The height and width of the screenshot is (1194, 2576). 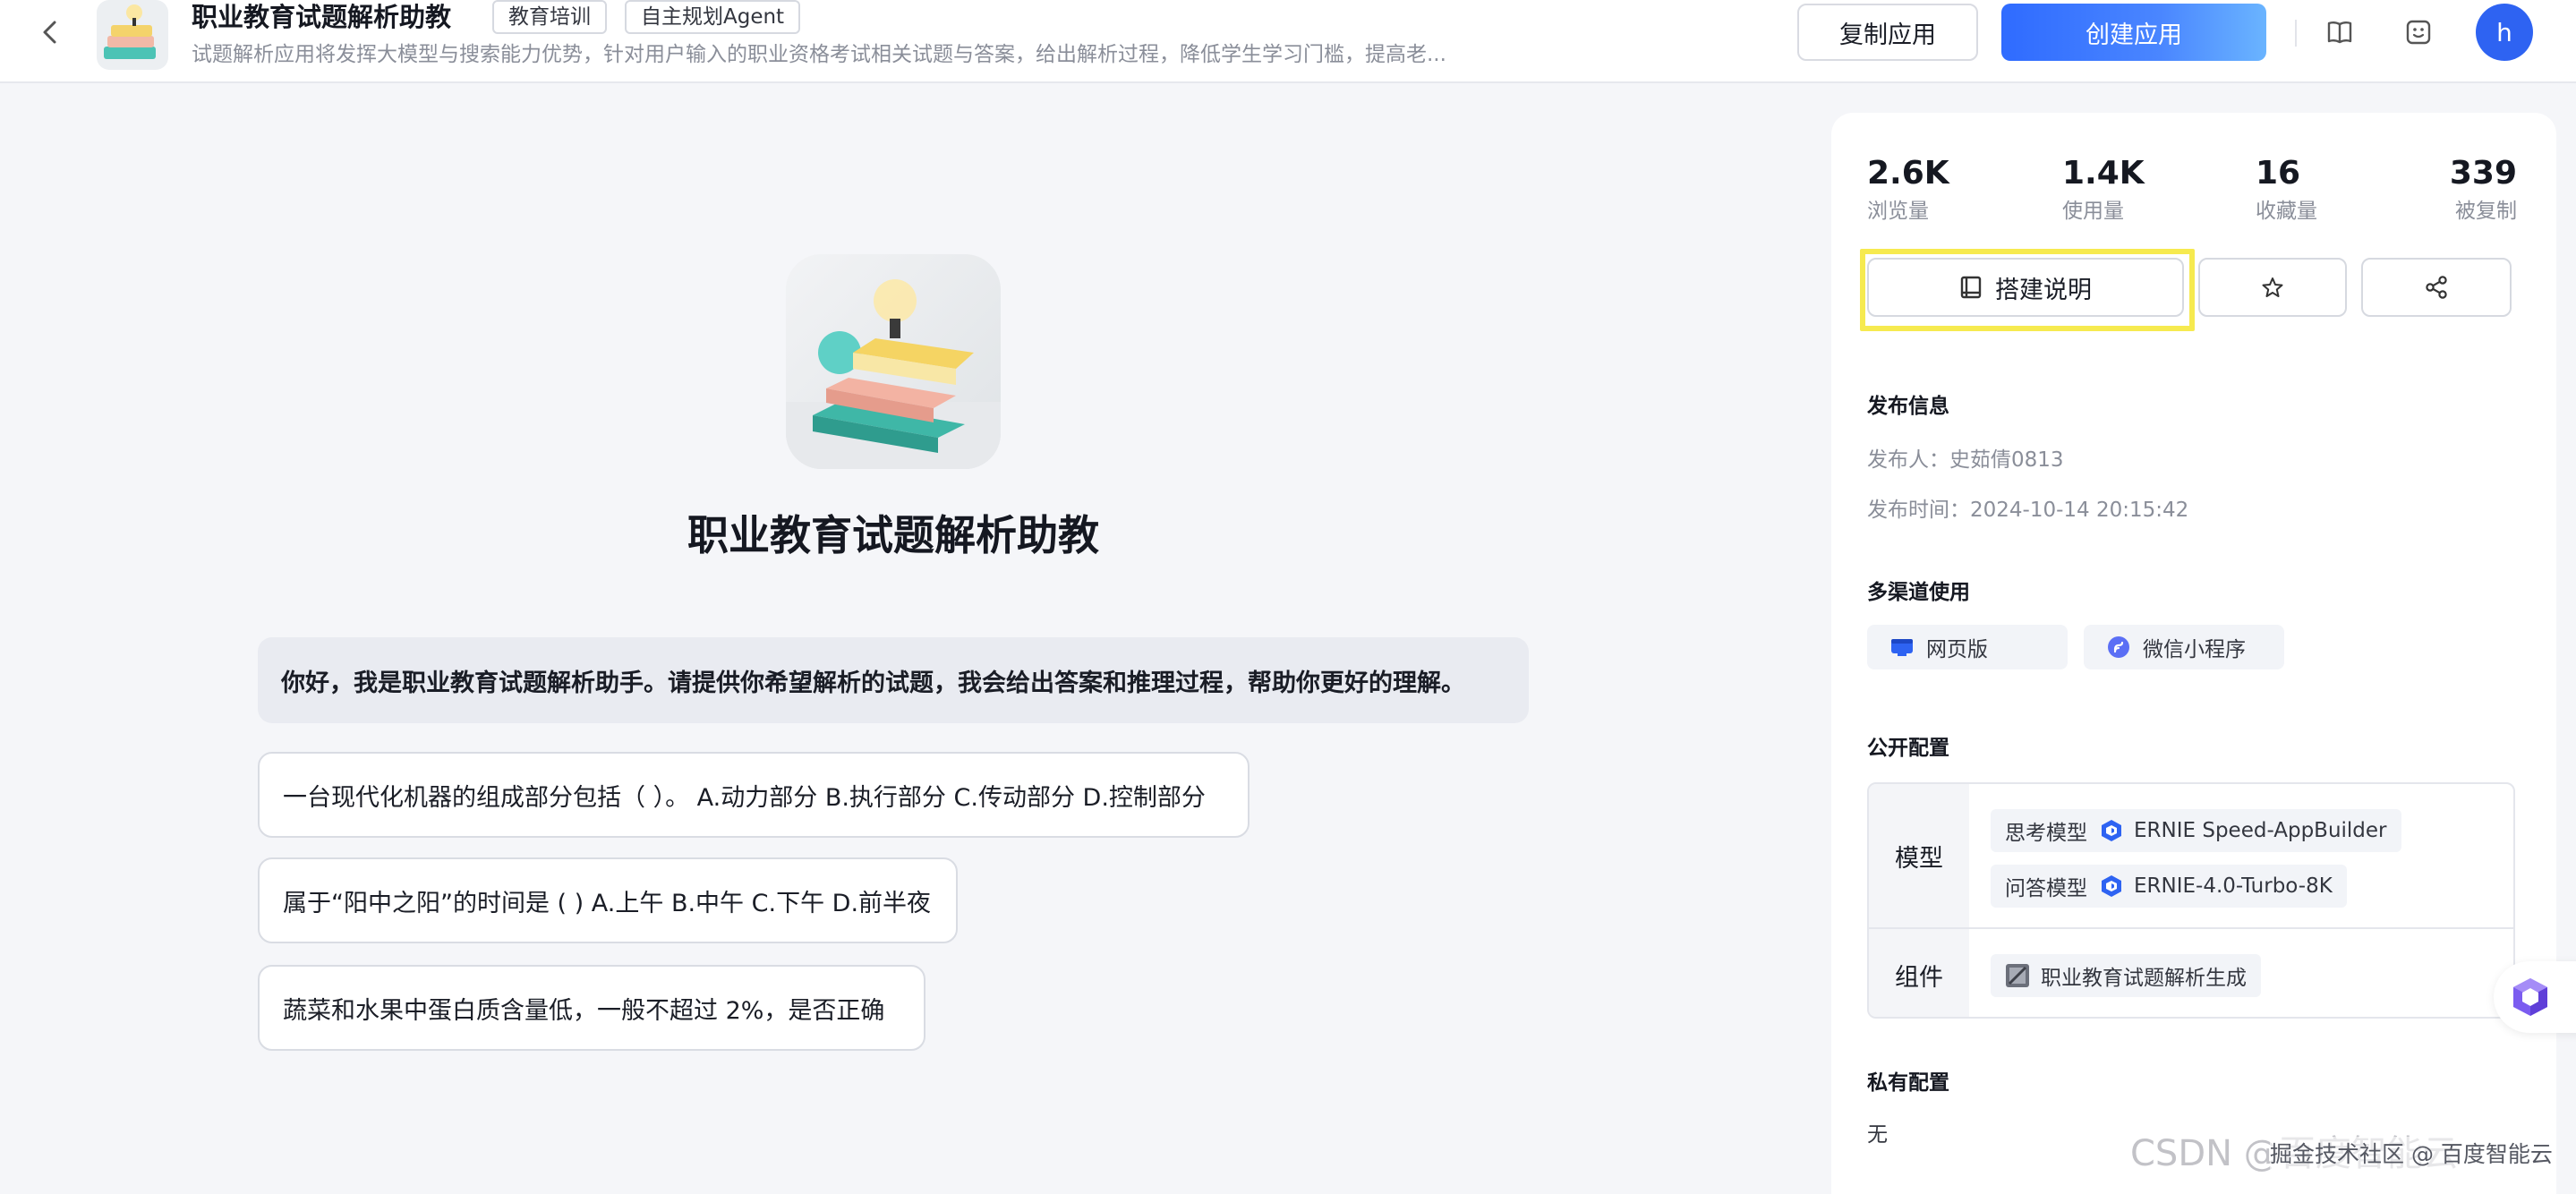 I want to click on page-title: 职业教育试题解析助教, so click(x=893, y=535).